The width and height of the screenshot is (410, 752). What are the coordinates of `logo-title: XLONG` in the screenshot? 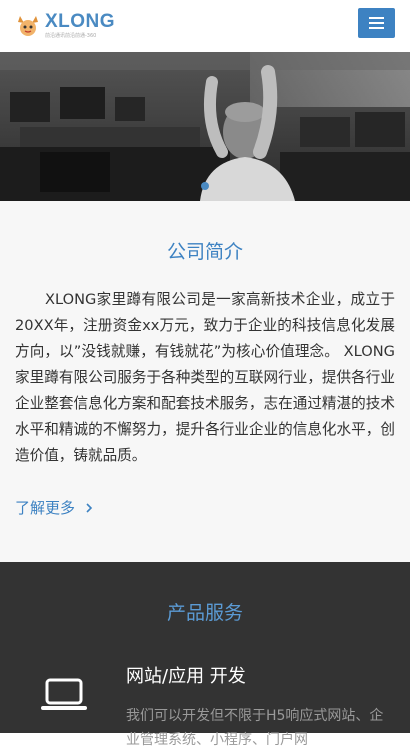 It's located at (80, 21).